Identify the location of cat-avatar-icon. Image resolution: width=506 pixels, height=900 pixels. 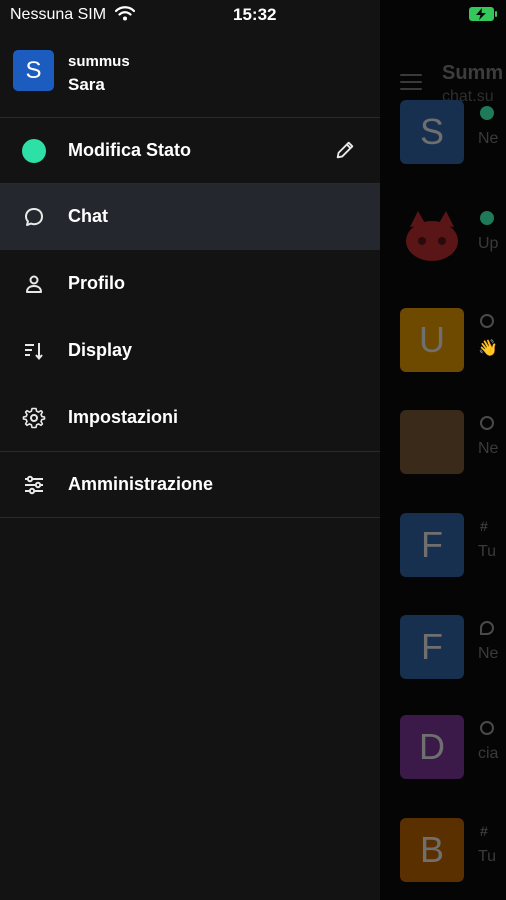
(432, 236).